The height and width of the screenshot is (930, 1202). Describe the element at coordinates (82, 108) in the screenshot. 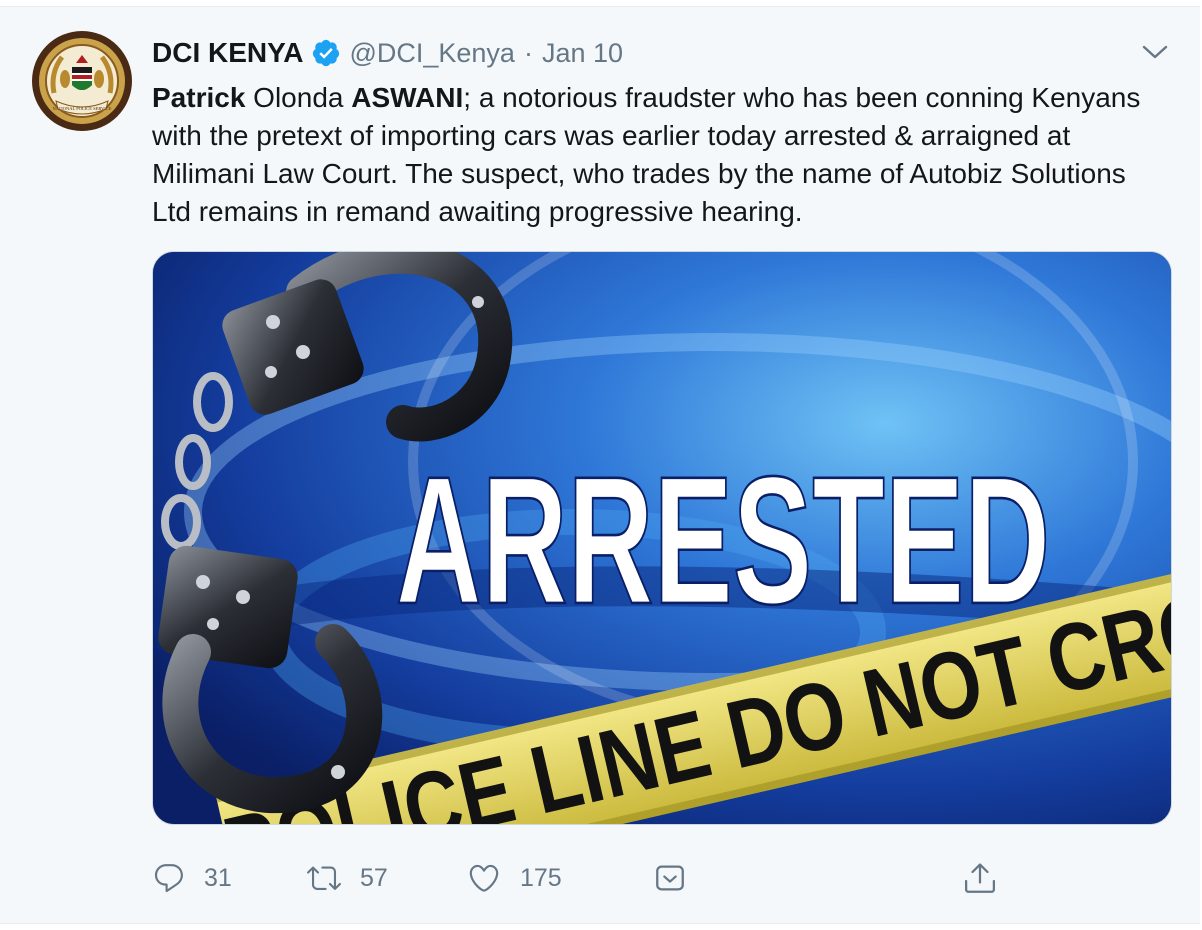

I see `avatar-seal-text: NATIONAL POLICE SERVICE` at that location.